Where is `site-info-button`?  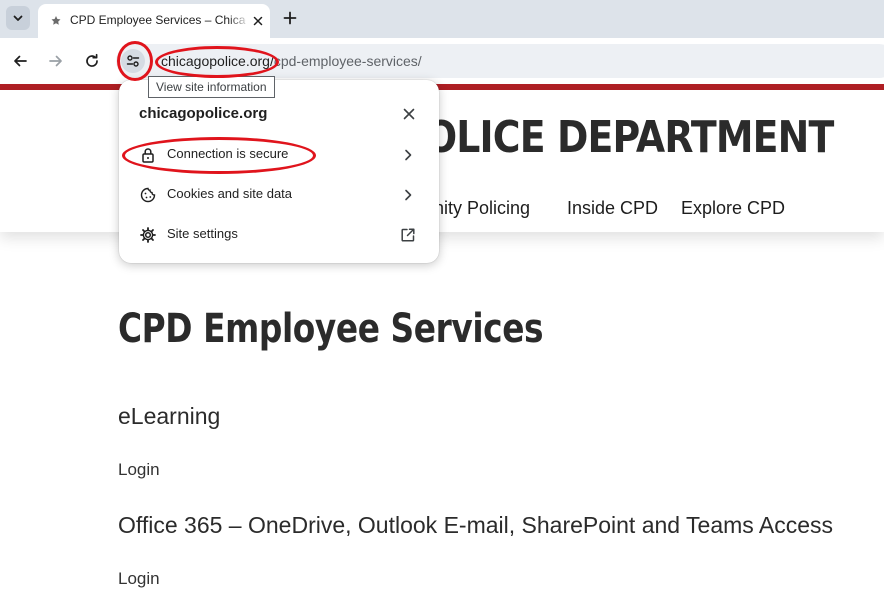 site-info-button is located at coordinates (133, 61).